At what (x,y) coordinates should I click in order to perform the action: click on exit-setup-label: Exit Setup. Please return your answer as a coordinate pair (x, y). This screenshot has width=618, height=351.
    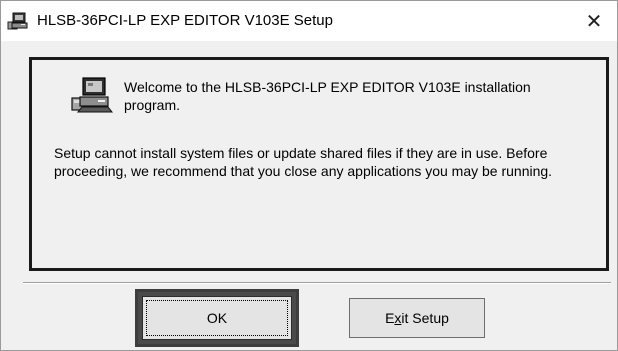
    Looking at the image, I should click on (417, 318).